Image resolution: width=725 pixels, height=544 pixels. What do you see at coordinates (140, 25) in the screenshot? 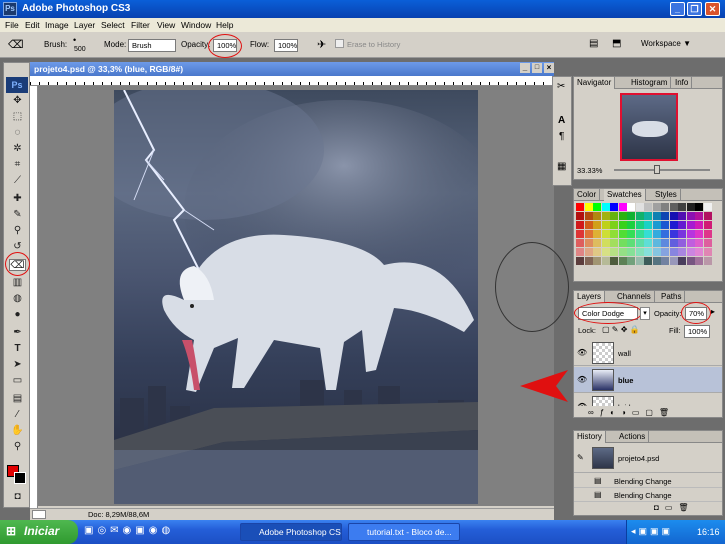
I see `menu-filter: Filter` at bounding box center [140, 25].